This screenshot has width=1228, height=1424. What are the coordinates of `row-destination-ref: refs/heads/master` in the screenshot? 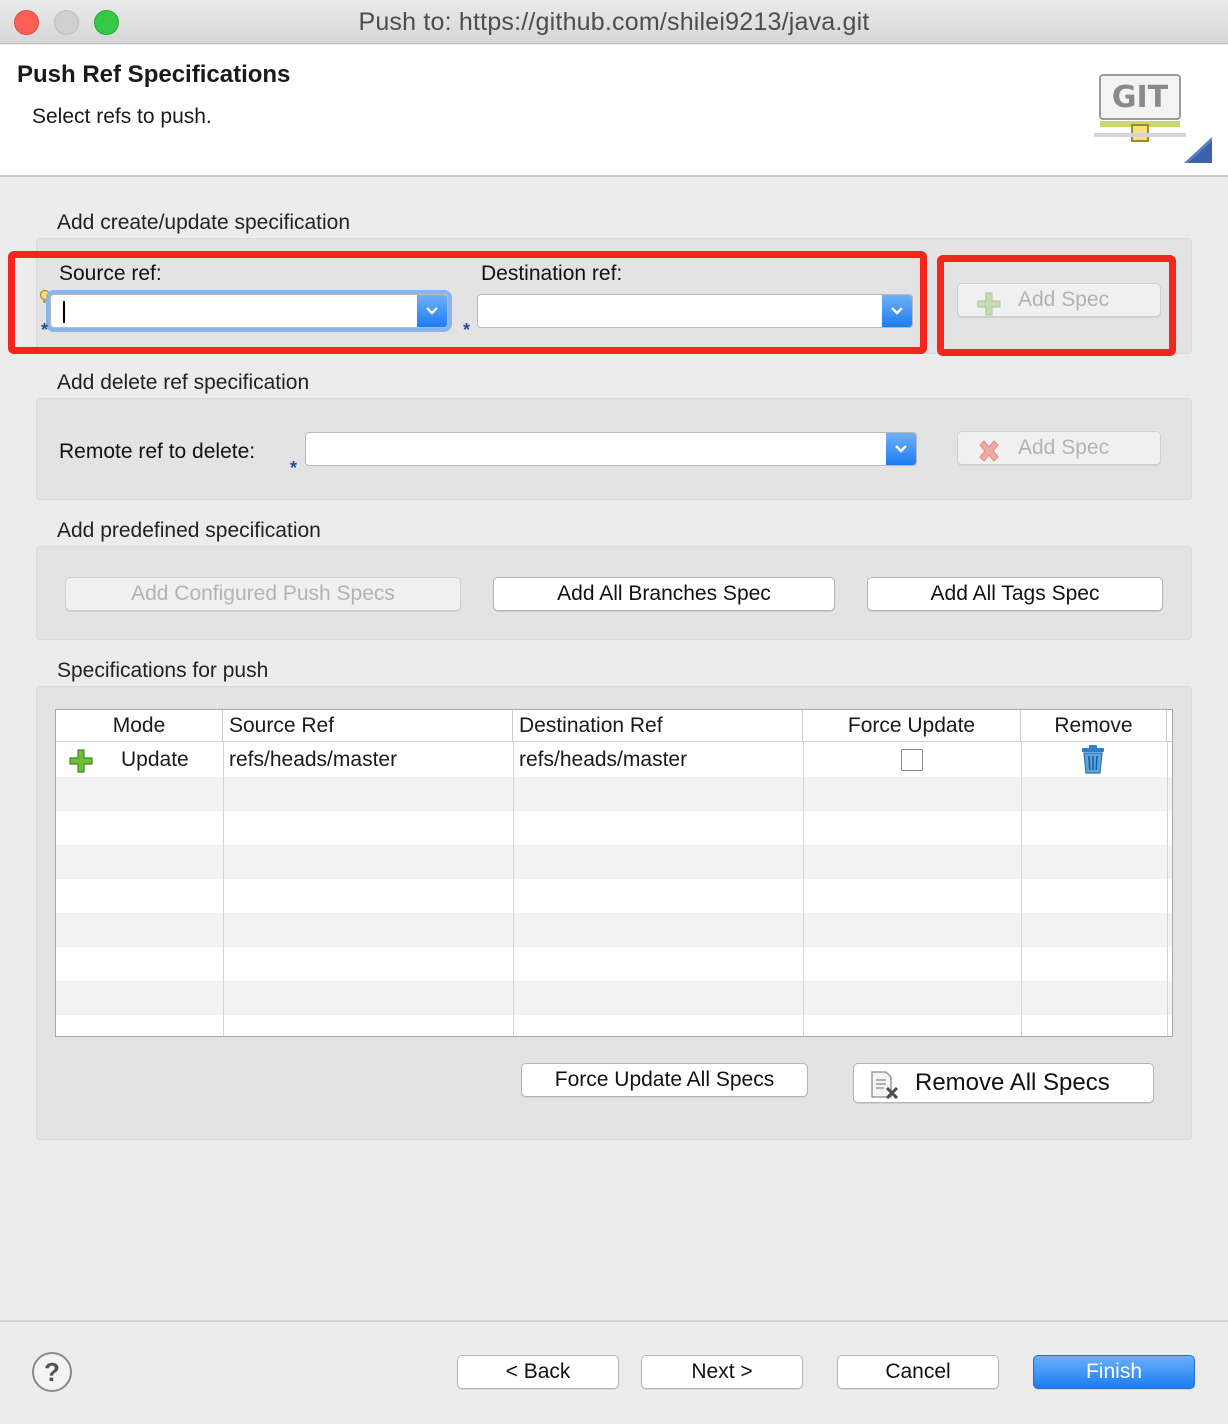 It's located at (603, 759).